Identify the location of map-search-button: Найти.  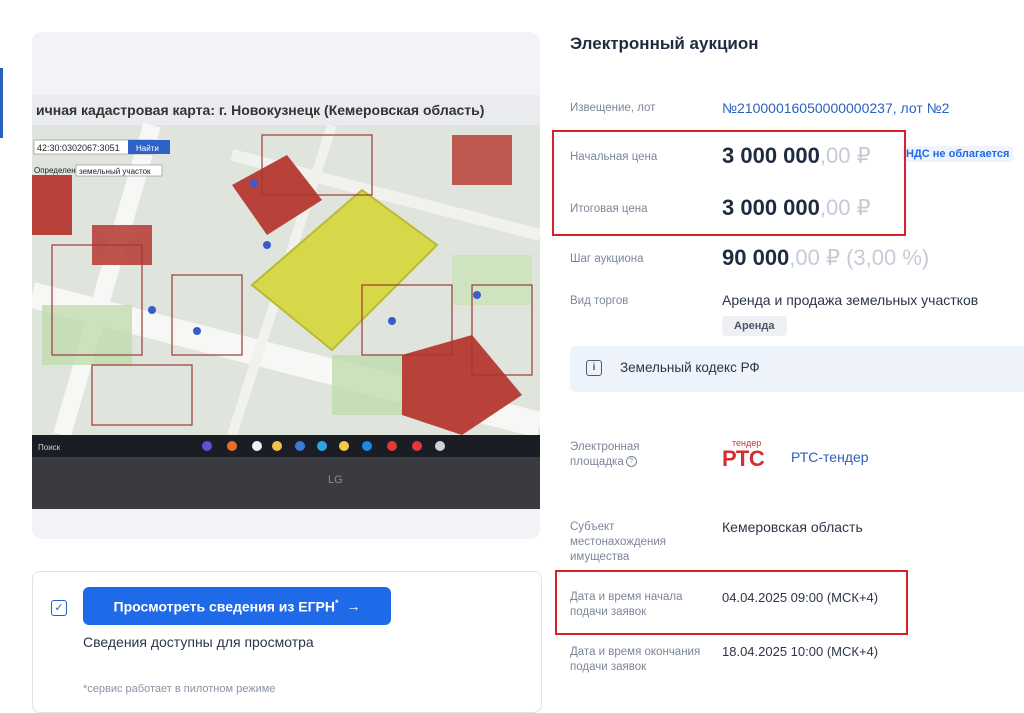
(147, 148).